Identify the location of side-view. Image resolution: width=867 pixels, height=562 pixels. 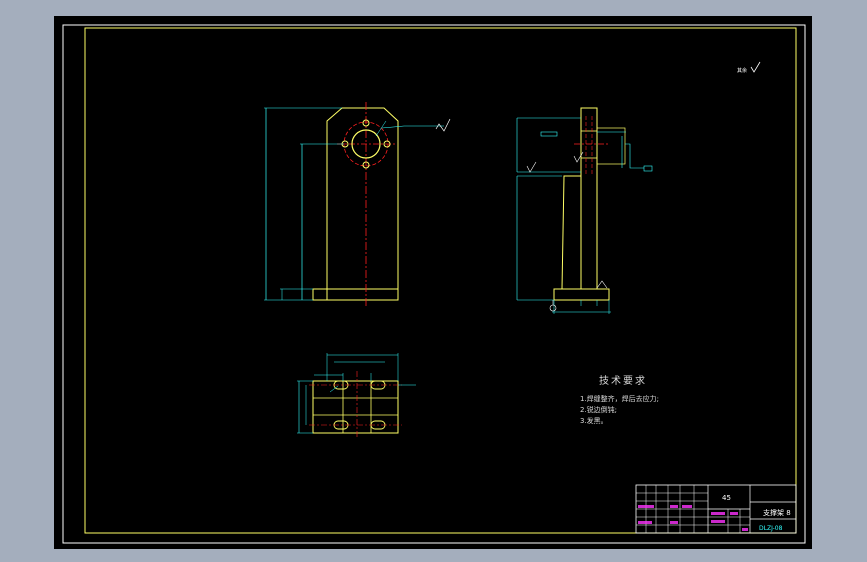
(584, 210).